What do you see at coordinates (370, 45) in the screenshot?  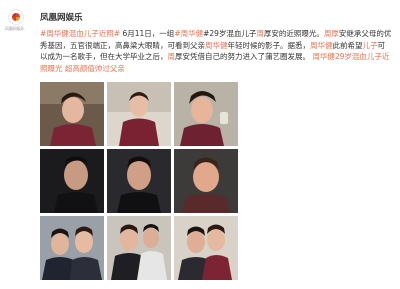 I see `highlight-link: 儿子` at bounding box center [370, 45].